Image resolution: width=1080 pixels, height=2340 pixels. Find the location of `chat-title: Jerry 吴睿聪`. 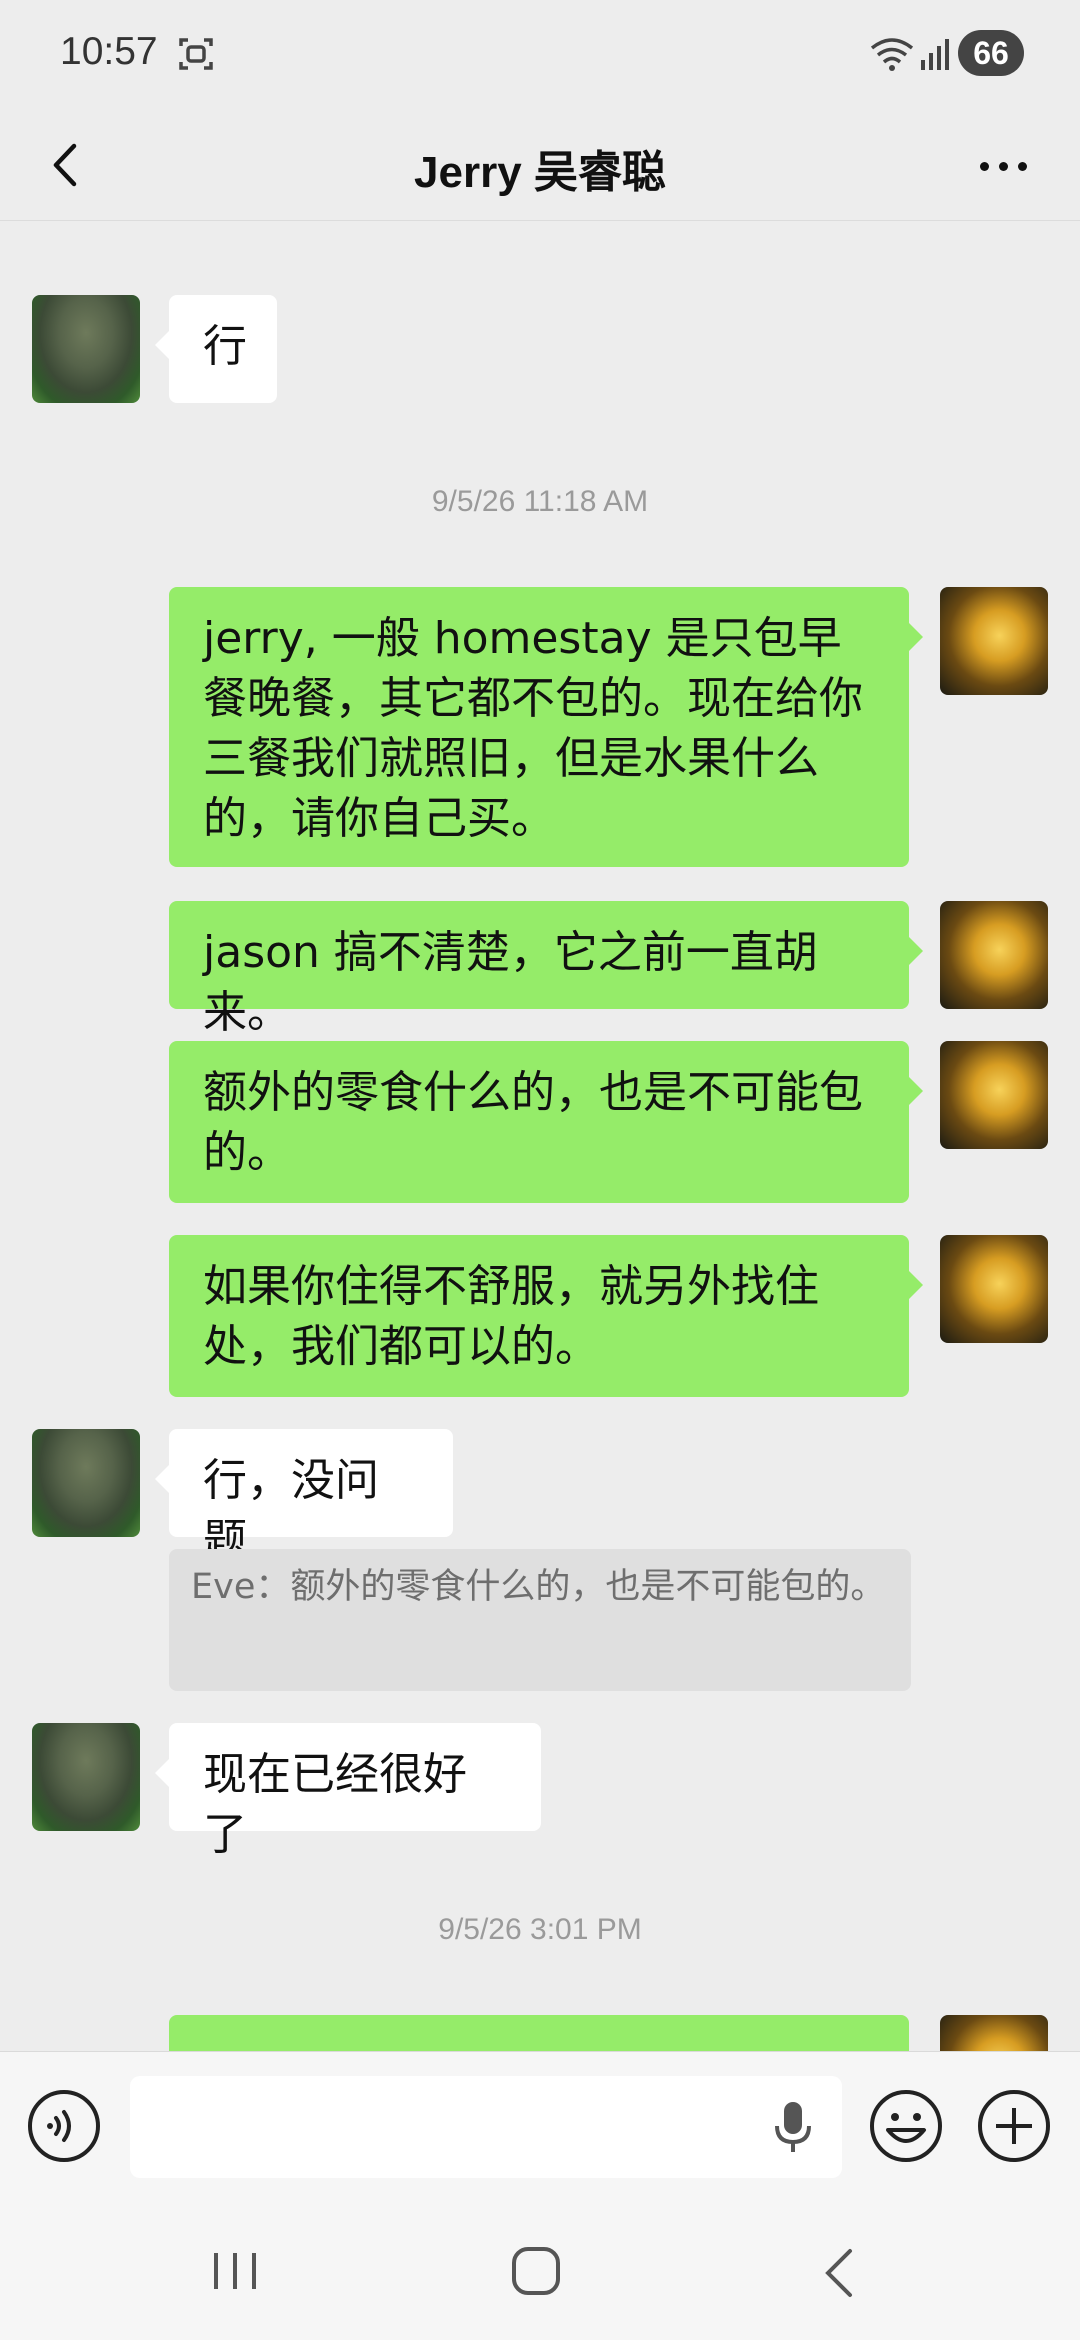

chat-title: Jerry 吴睿聪 is located at coordinates (540, 172).